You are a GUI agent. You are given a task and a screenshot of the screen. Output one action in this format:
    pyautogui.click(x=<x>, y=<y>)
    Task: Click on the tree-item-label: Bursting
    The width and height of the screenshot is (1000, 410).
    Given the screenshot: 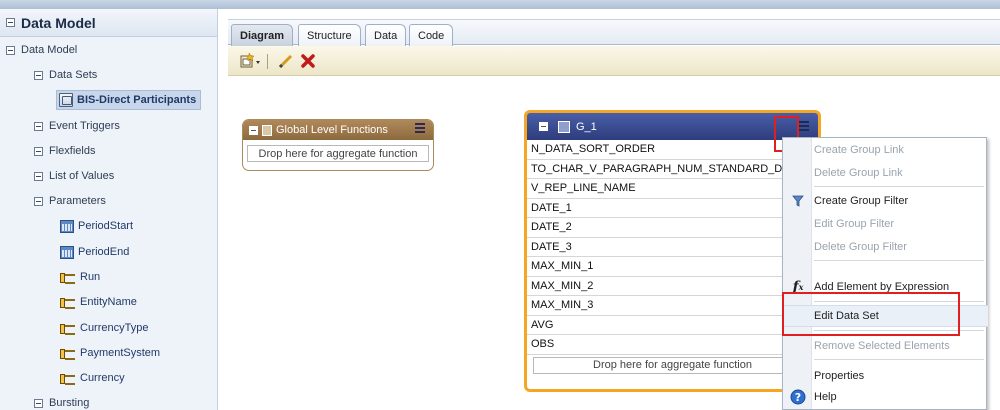 What is the action you would take?
    pyautogui.click(x=69, y=403)
    